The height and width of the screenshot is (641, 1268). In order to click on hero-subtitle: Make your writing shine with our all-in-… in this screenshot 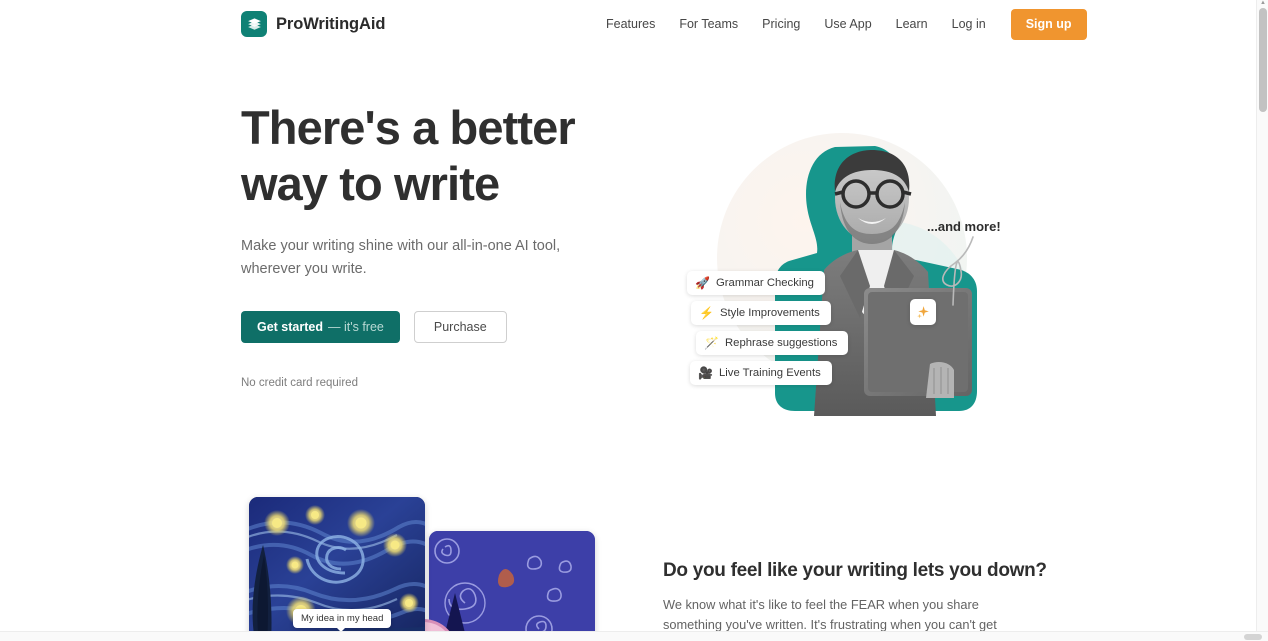, I will do `click(401, 257)`.